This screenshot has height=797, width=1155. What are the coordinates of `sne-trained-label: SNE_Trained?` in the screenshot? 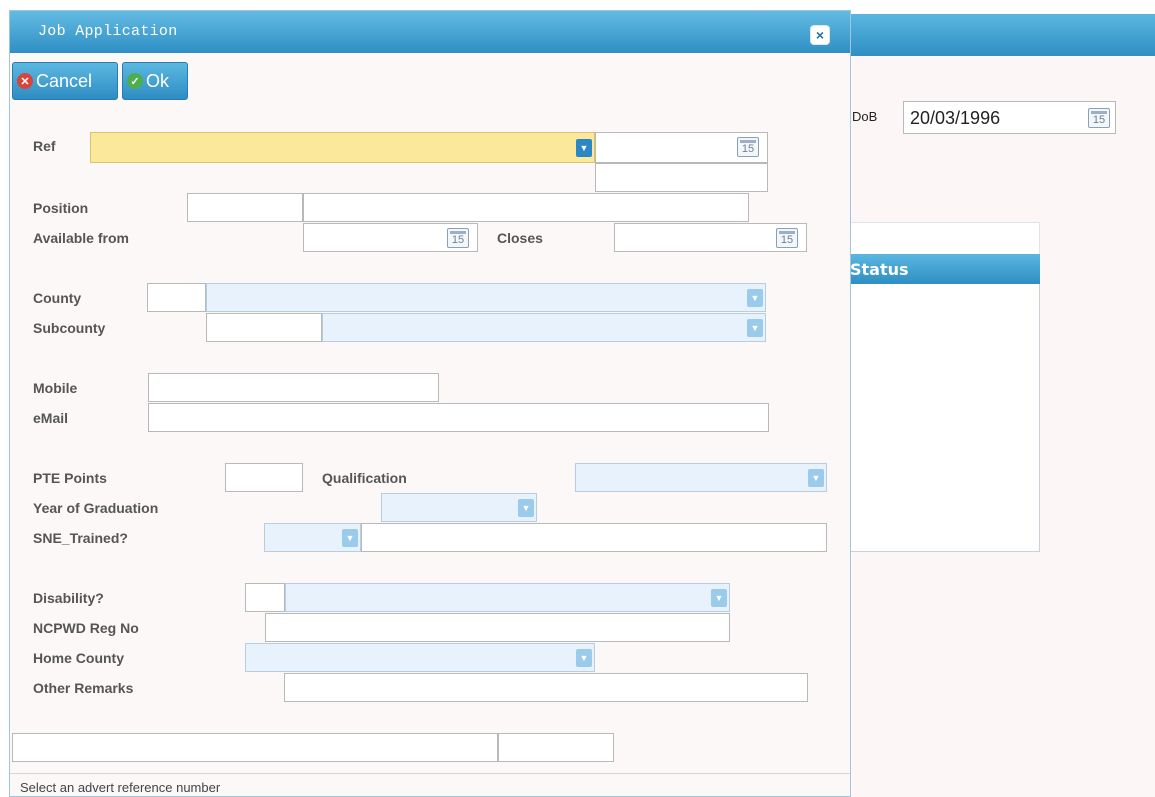 It's located at (80, 538).